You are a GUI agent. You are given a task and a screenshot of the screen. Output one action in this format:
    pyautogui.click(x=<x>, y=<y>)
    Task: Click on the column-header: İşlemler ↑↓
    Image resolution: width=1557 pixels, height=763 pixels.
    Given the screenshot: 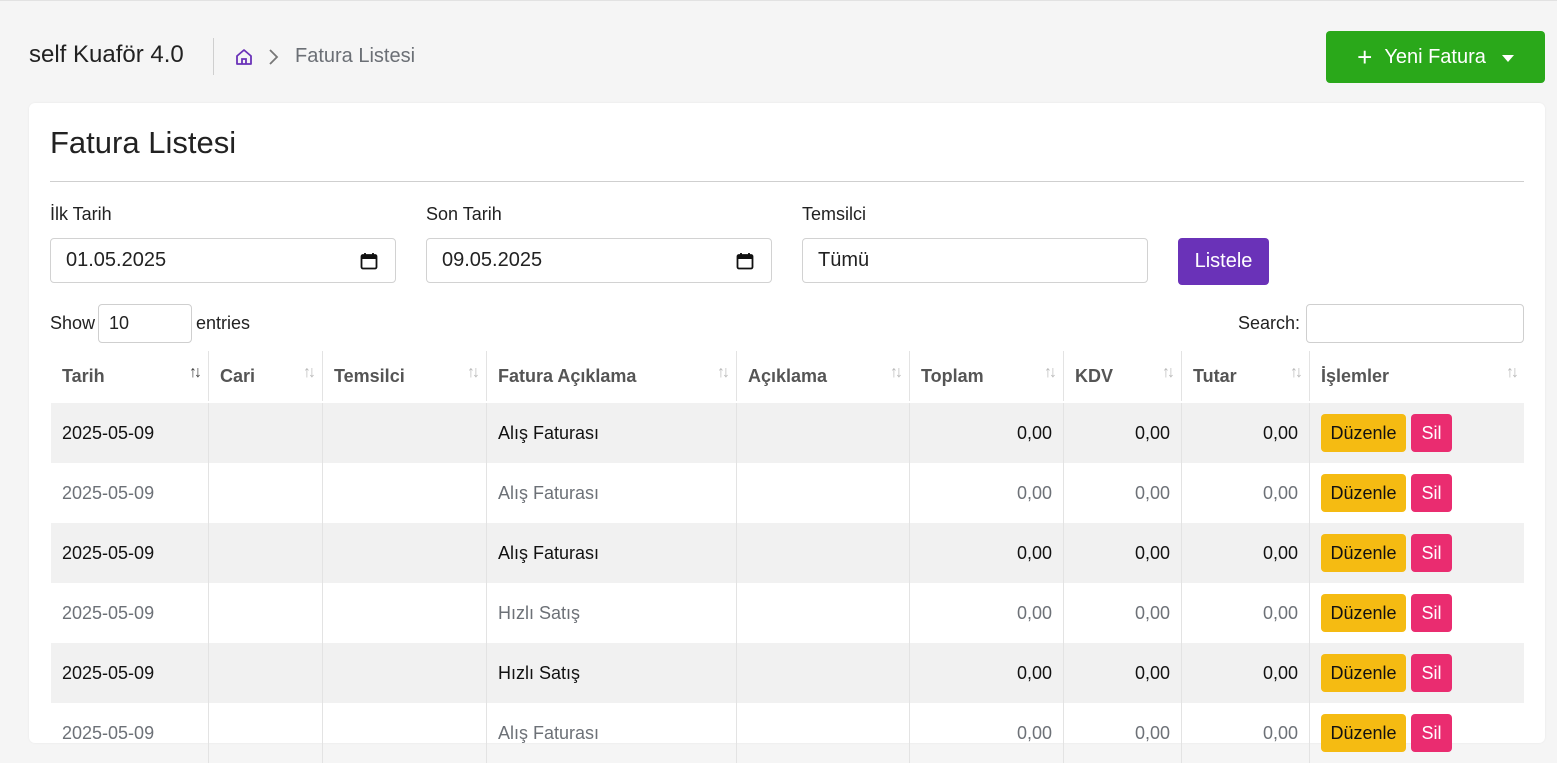 What is the action you would take?
    pyautogui.click(x=1417, y=376)
    